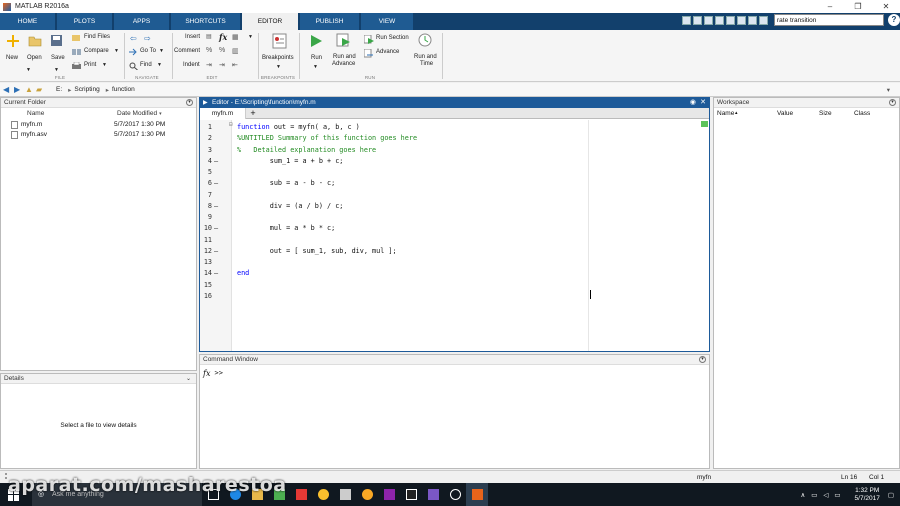 This screenshot has height=506, width=900. What do you see at coordinates (213, 373) in the screenshot?
I see `command-prompt-line: fx >>` at bounding box center [213, 373].